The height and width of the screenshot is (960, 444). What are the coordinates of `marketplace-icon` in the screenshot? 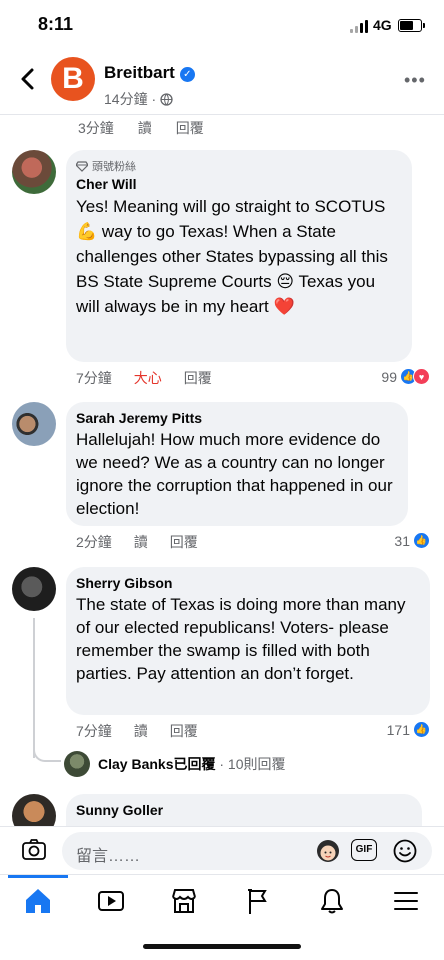 It's located at (184, 901).